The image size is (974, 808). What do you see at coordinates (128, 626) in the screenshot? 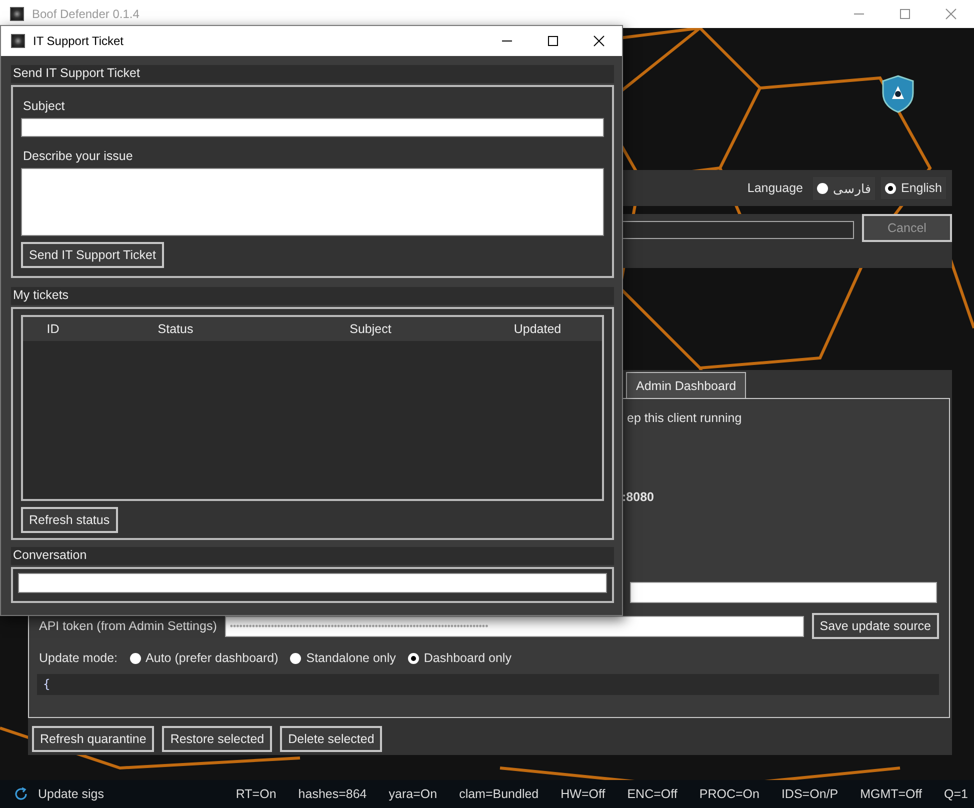
I see `api-token-label: API token (from Admin Settings)` at bounding box center [128, 626].